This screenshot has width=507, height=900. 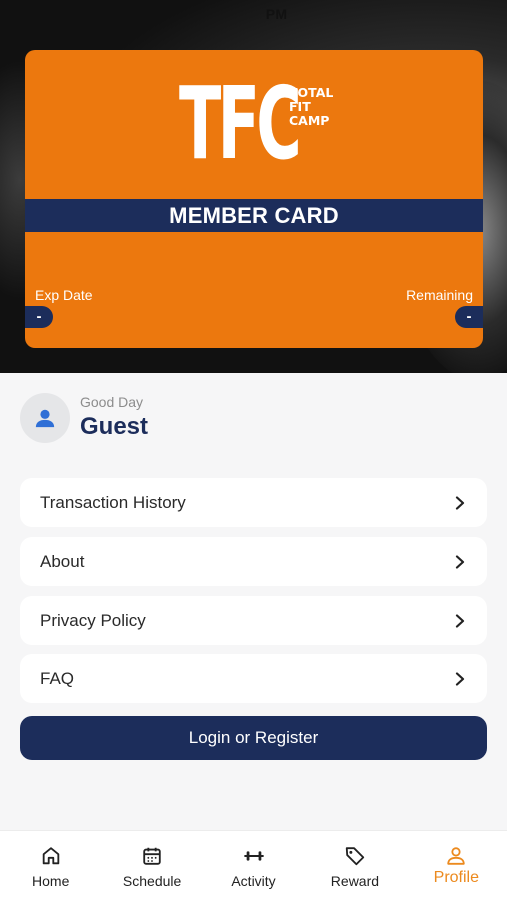 What do you see at coordinates (355, 881) in the screenshot?
I see `tab-label: Reward` at bounding box center [355, 881].